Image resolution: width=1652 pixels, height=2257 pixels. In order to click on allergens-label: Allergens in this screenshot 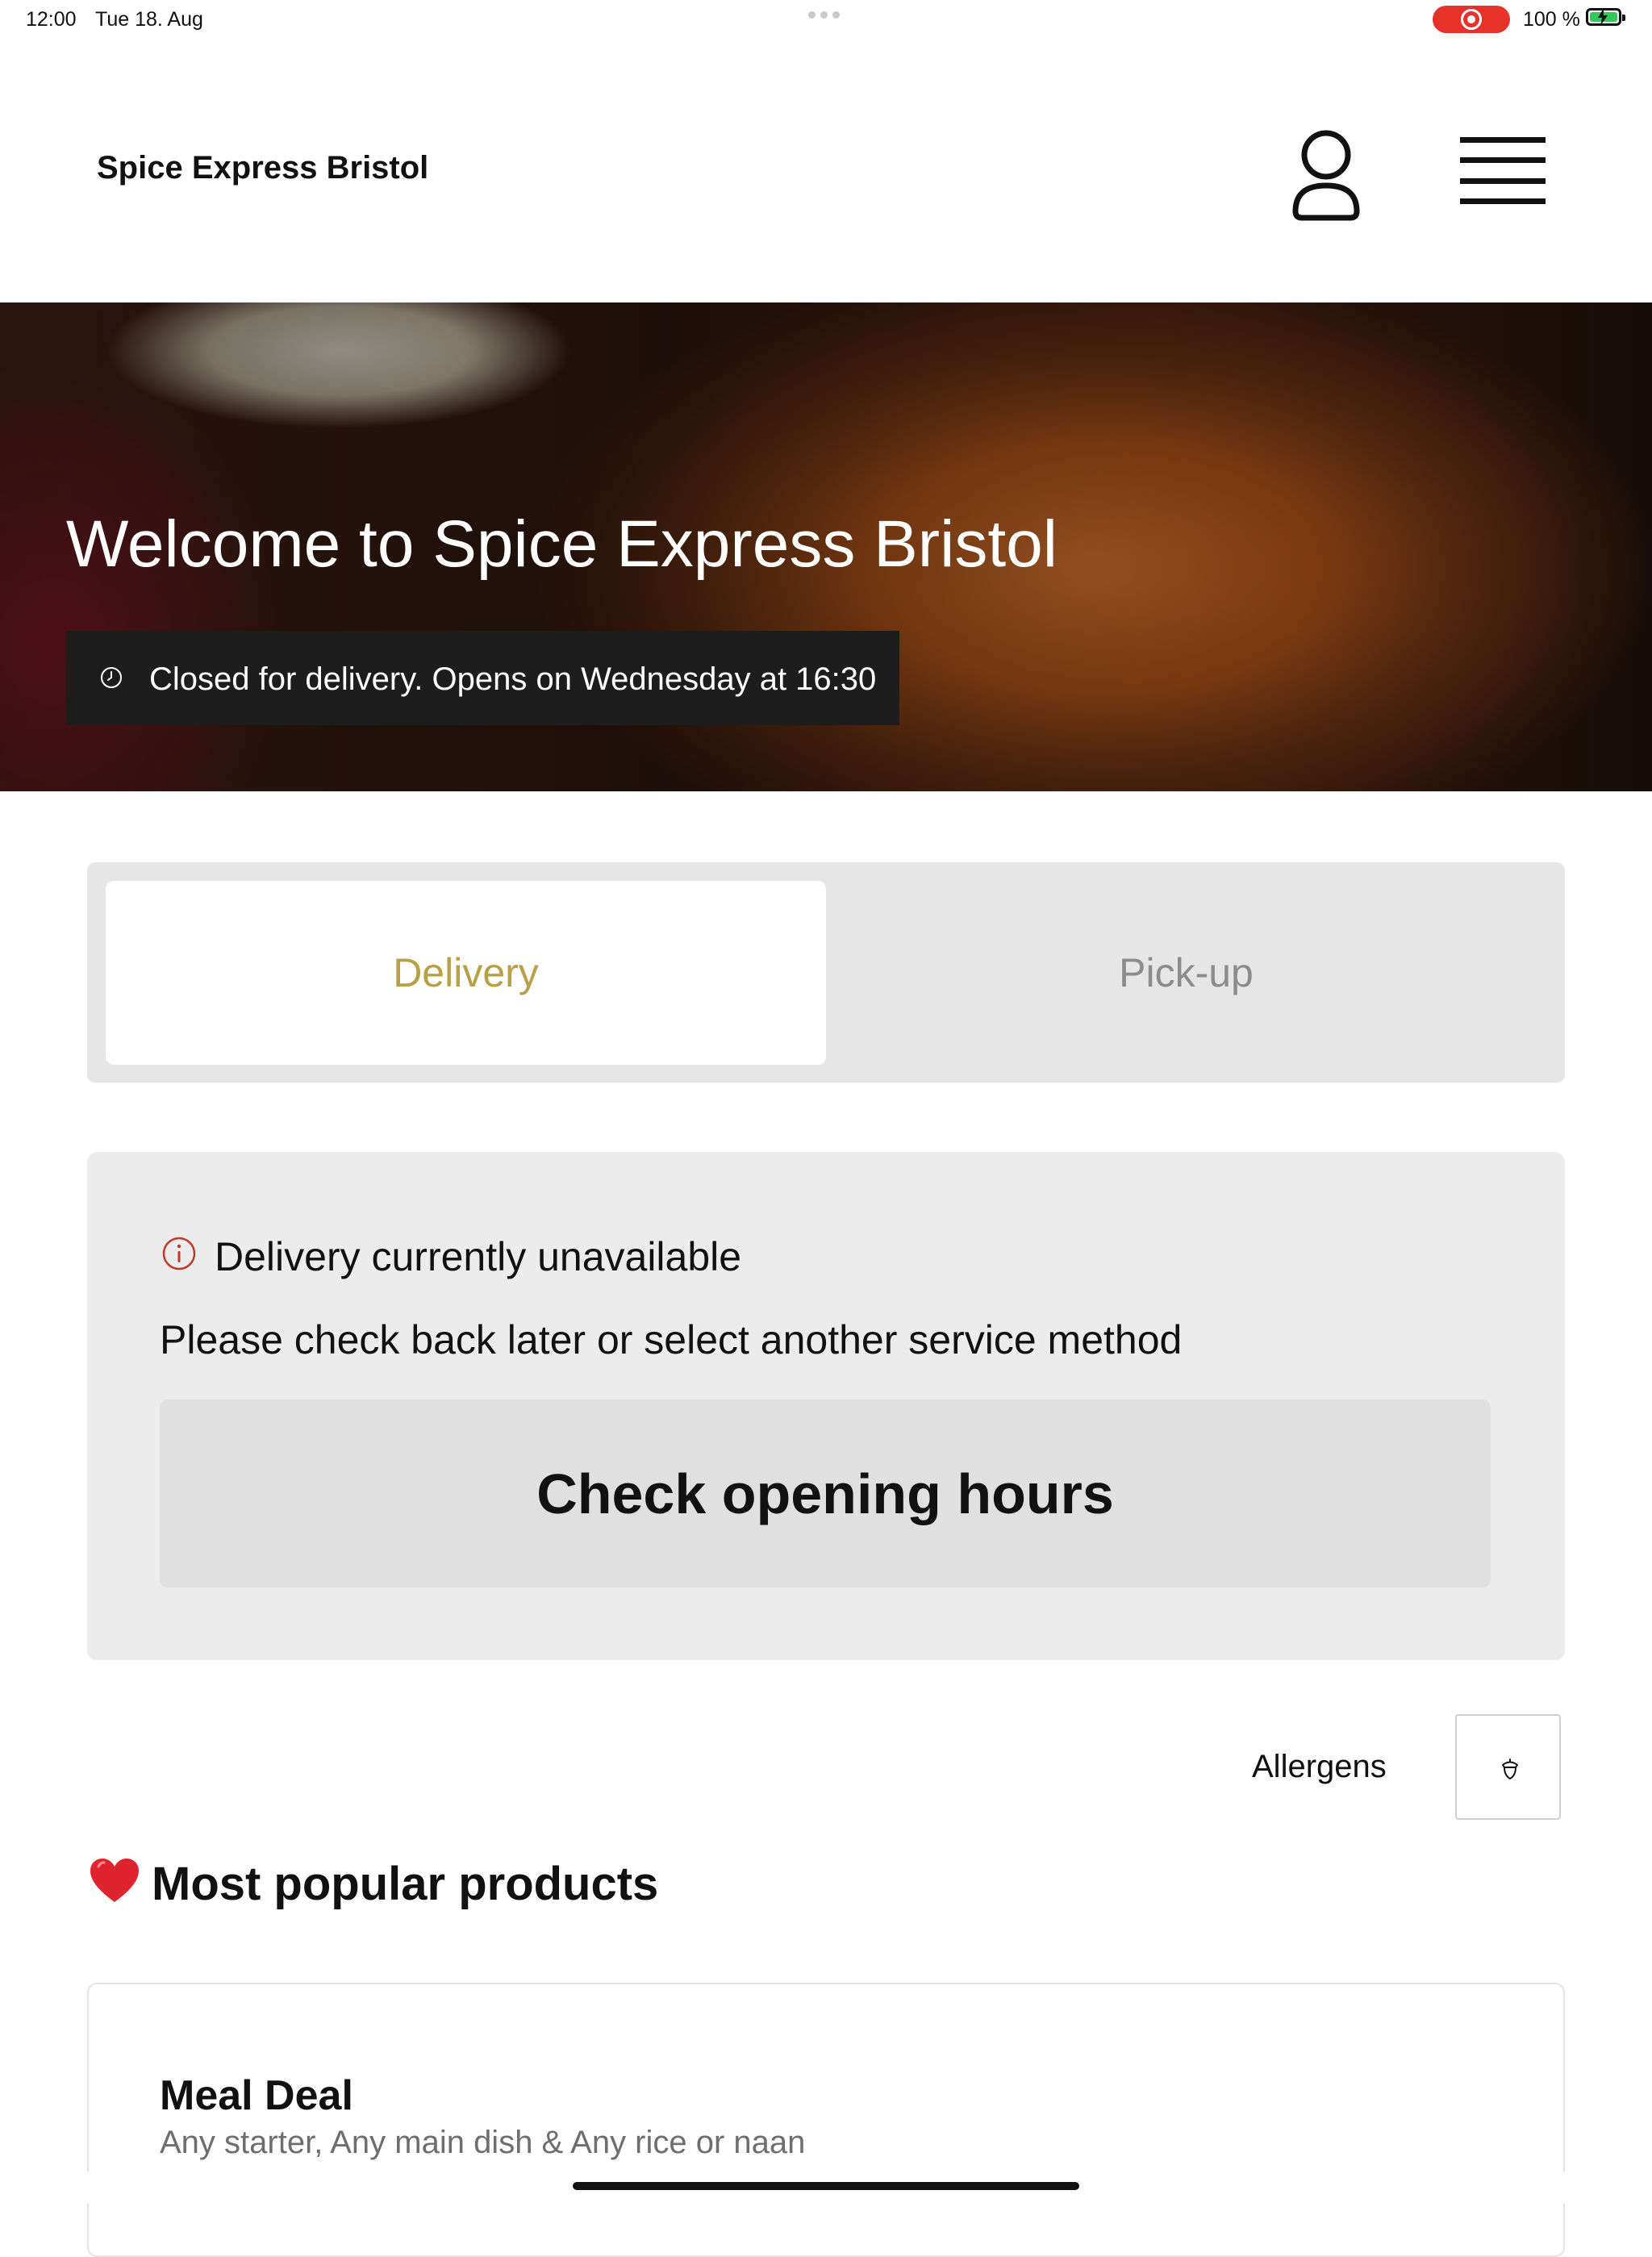, I will do `click(1320, 1766)`.